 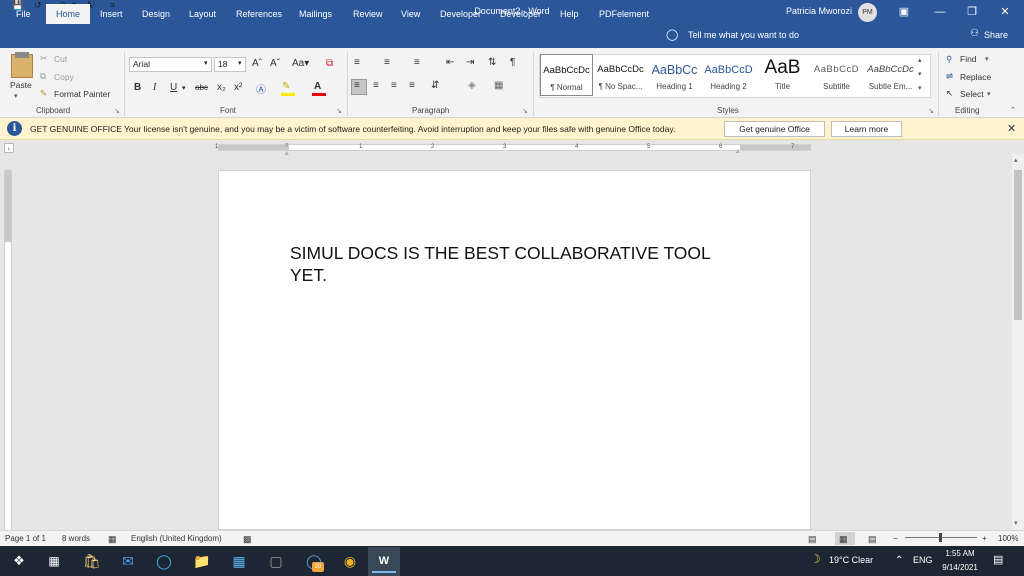 What do you see at coordinates (184, 88) in the screenshot?
I see `underline-dropdown-icon: ▾` at bounding box center [184, 88].